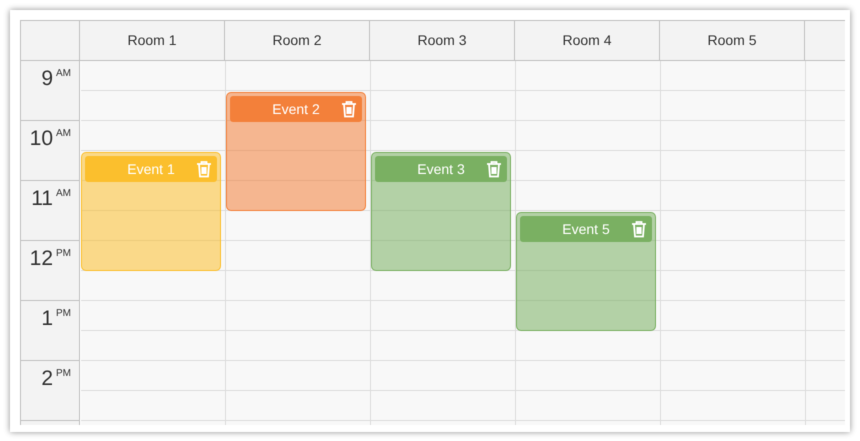 Image resolution: width=860 pixels, height=441 pixels. What do you see at coordinates (442, 41) in the screenshot?
I see `column-header: Room 3` at bounding box center [442, 41].